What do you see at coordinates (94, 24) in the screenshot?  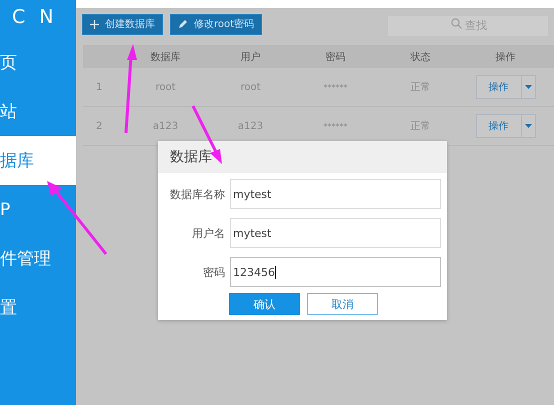 I see `plus-icon` at bounding box center [94, 24].